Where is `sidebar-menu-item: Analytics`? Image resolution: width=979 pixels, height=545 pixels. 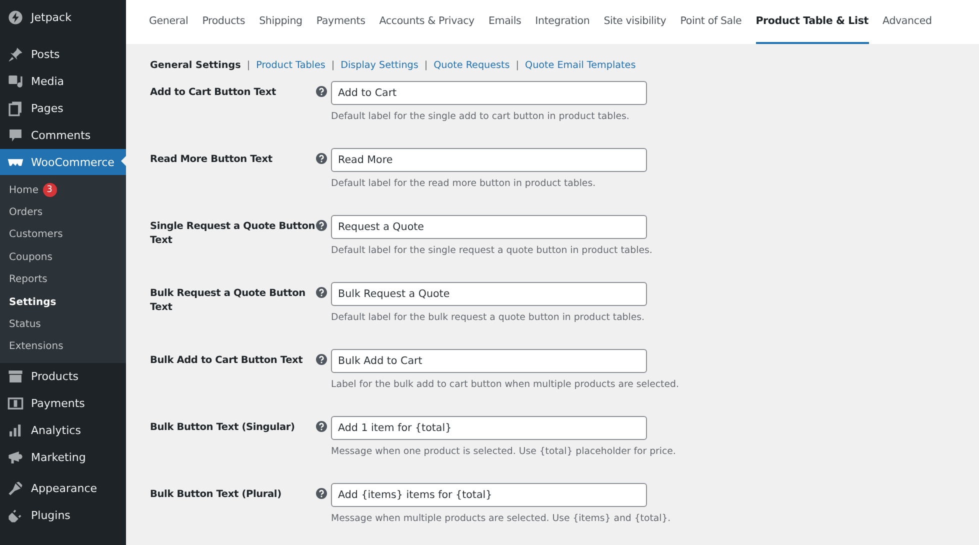 sidebar-menu-item: Analytics is located at coordinates (63, 430).